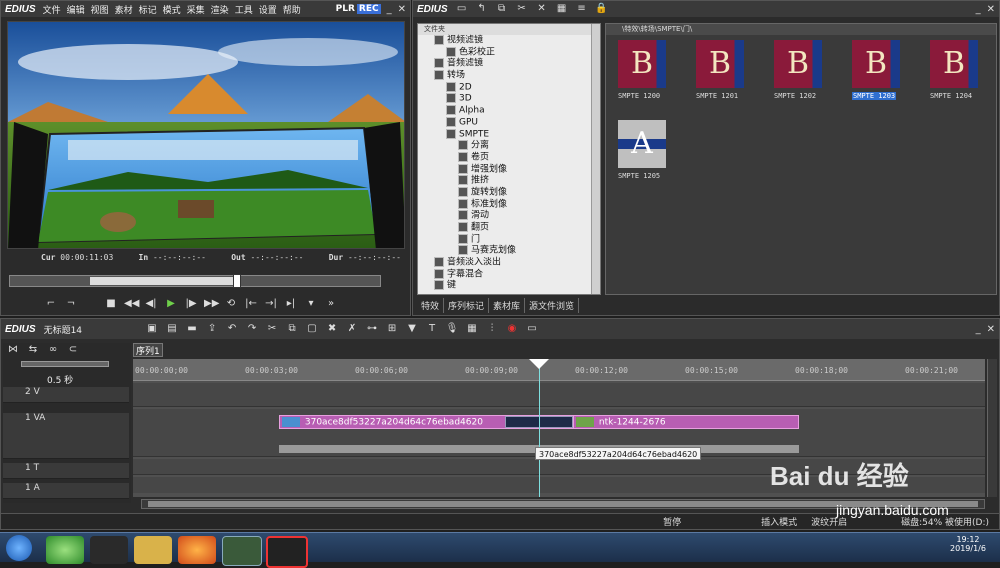  Describe the element at coordinates (368, 9) in the screenshot. I see `rec-button: REC` at that location.